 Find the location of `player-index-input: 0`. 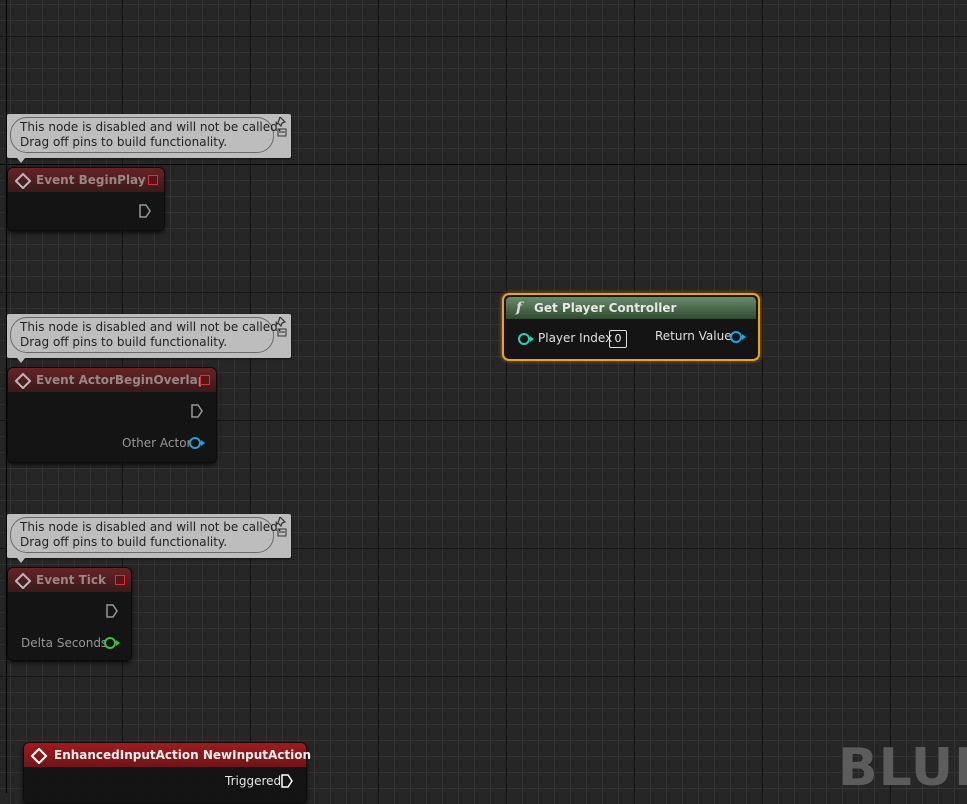

player-index-input: 0 is located at coordinates (618, 339).